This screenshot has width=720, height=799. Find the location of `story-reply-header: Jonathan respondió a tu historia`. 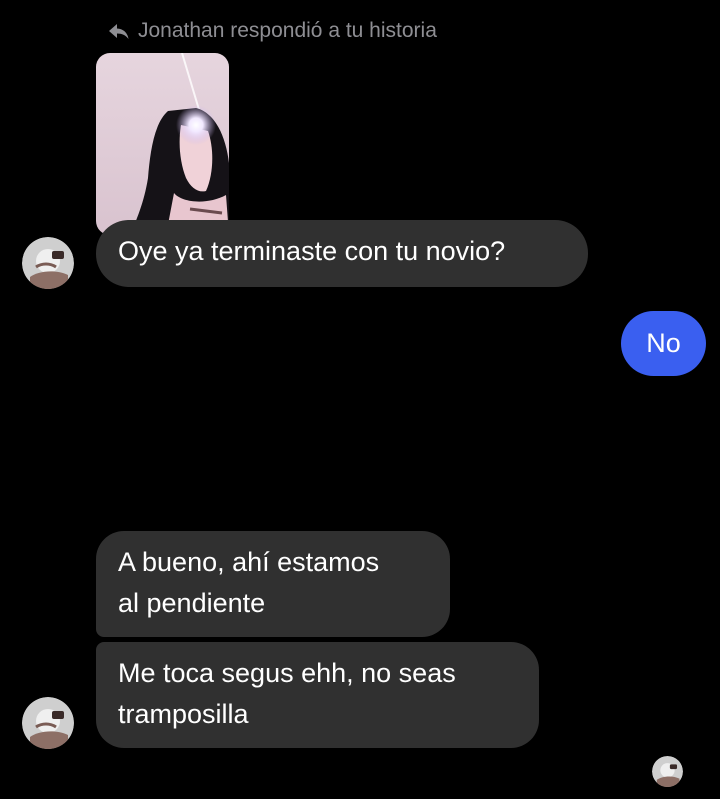

story-reply-header: Jonathan respondió a tu historia is located at coordinates (272, 31).